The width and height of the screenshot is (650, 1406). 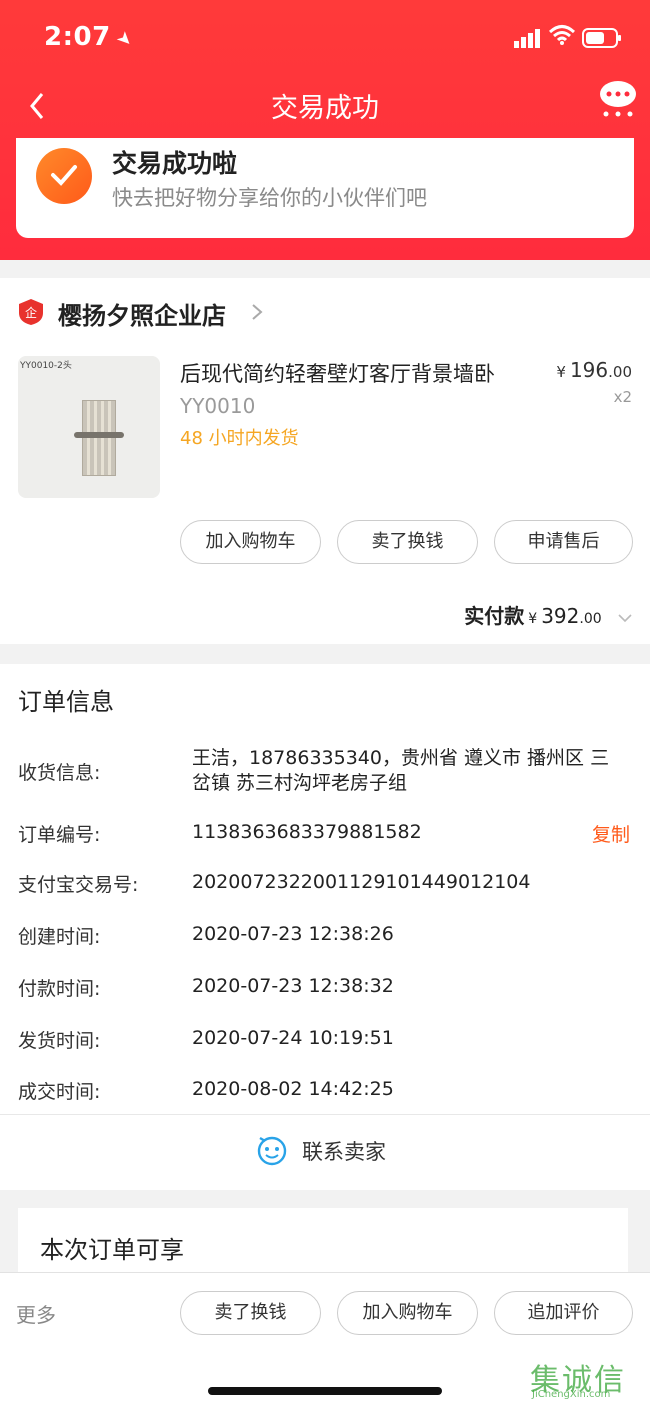 I want to click on success-card: 交易成功啦 快去把好物分享给你的小伙伴们吧, so click(x=325, y=188).